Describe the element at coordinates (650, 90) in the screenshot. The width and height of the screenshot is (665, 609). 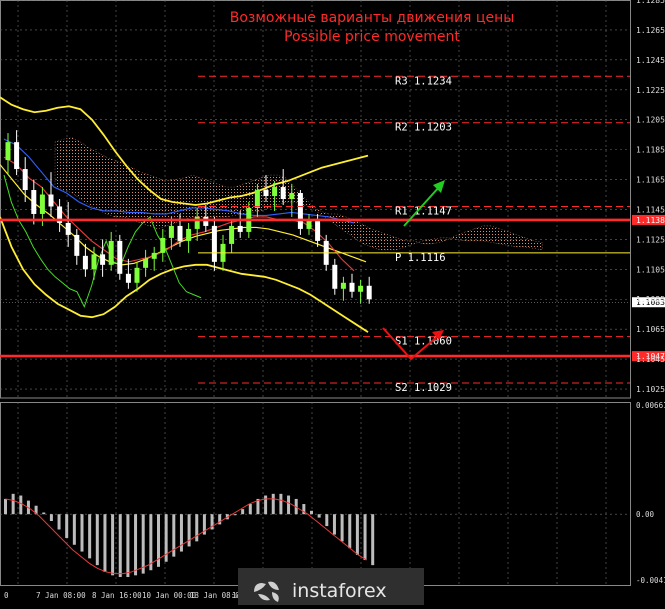
I see `price-tick-label: 1.1225` at that location.